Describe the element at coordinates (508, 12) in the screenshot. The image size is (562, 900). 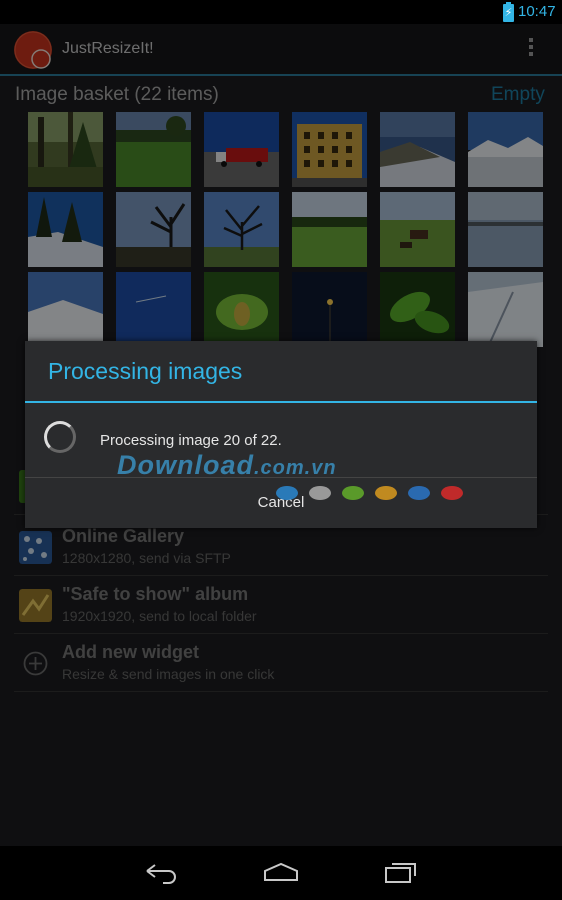
I see `battery-charging-icon: ⚡` at that location.